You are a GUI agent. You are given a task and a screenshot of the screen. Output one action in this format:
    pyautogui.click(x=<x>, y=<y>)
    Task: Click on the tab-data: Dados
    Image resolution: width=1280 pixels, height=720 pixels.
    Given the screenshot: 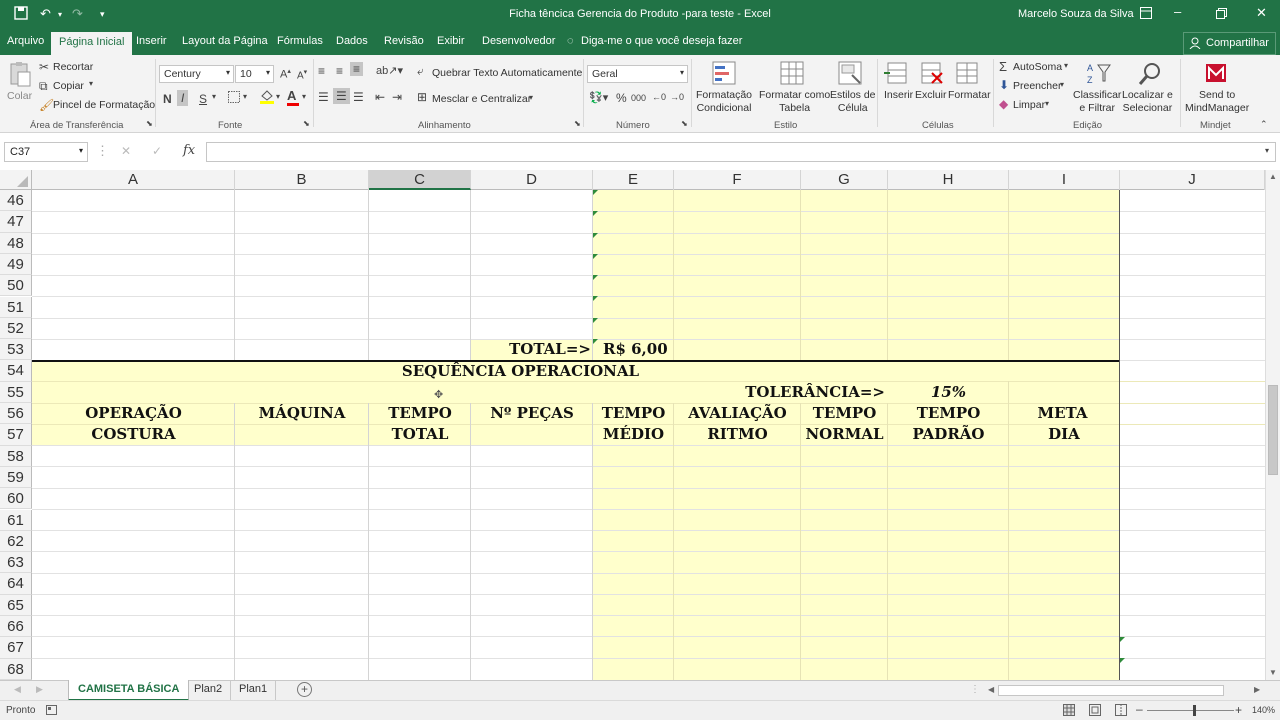 What is the action you would take?
    pyautogui.click(x=352, y=41)
    